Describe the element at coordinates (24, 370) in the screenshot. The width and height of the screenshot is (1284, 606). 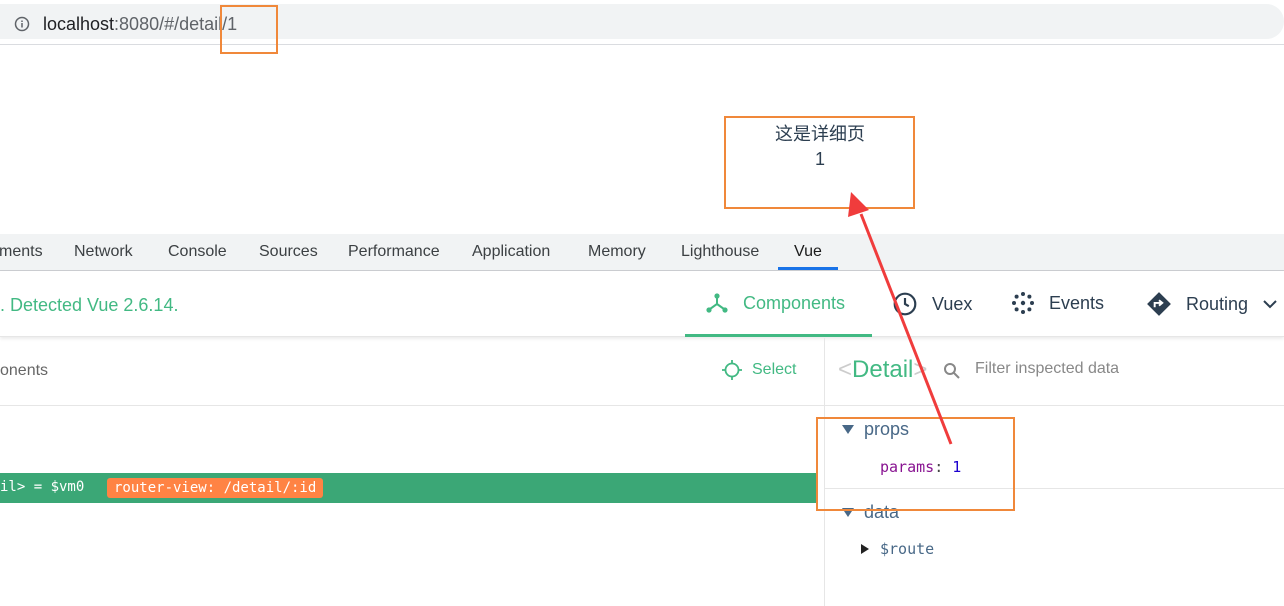
I see `components-pane-title: onents` at that location.